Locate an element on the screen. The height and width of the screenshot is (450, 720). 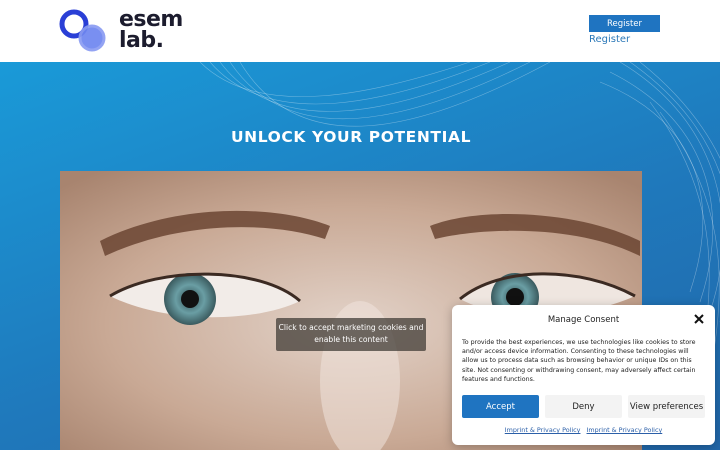
imprint-privacy-link-1: Imprint & Privacy Policy is located at coordinates (543, 430).